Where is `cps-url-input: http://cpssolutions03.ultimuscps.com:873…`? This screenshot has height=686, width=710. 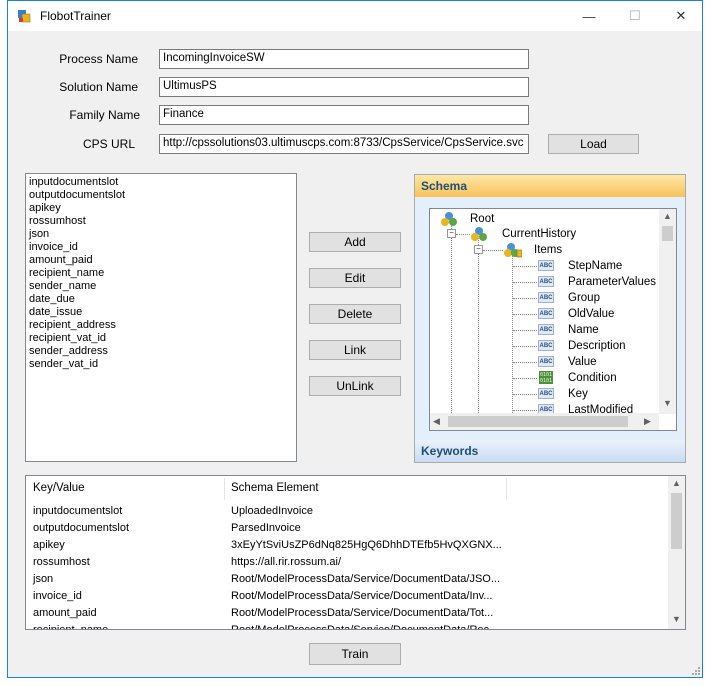 cps-url-input: http://cpssolutions03.ultimuscps.com:873… is located at coordinates (344, 144).